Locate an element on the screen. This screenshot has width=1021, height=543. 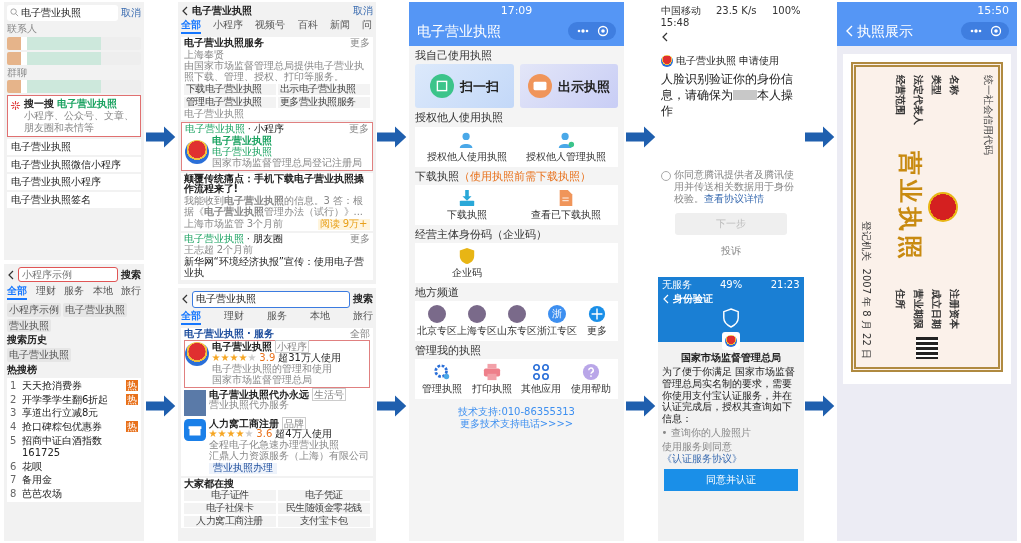
menu-item: 管理执照 is located at coordinates (442, 379).